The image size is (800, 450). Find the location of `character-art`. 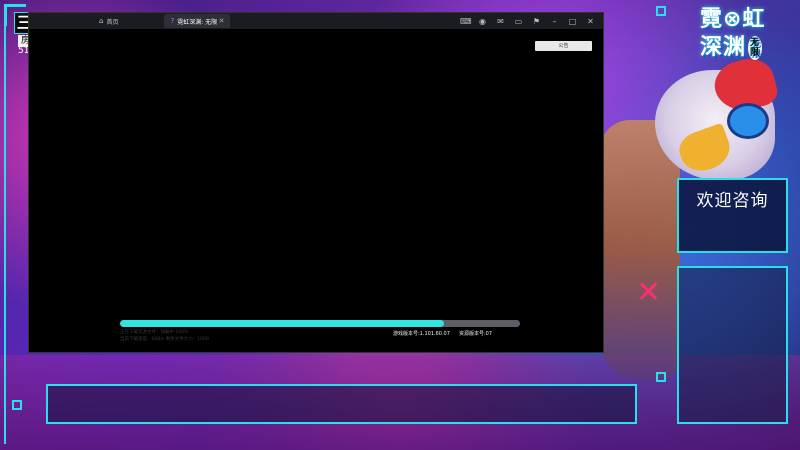

character-art is located at coordinates (640, 250).